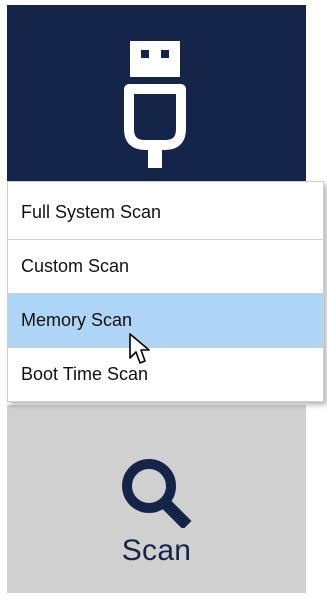  Describe the element at coordinates (165, 374) in the screenshot. I see `menu-item-boot-time-scan: Boot Time Scan` at that location.